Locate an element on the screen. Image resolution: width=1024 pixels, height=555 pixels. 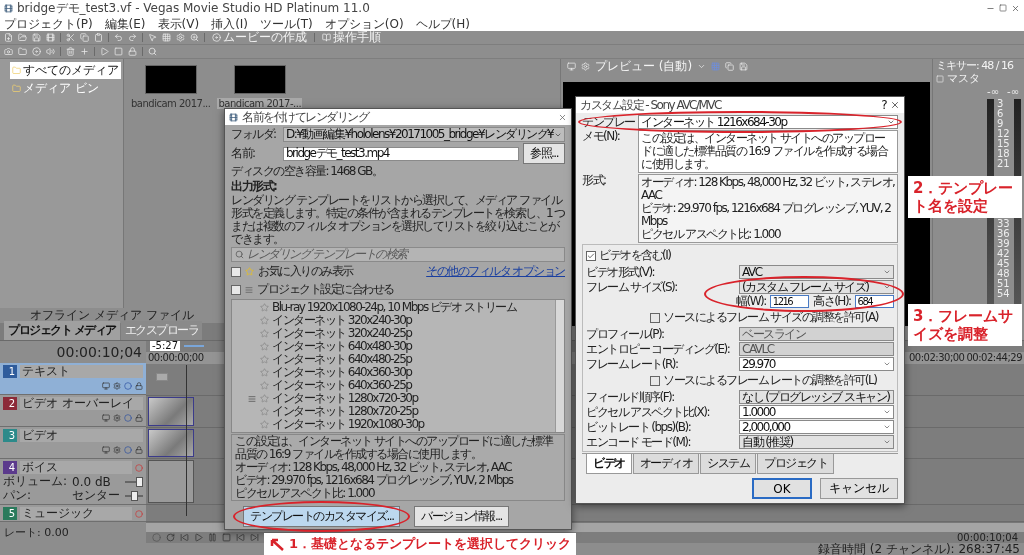
loop-icon is located at coordinates (170, 537).